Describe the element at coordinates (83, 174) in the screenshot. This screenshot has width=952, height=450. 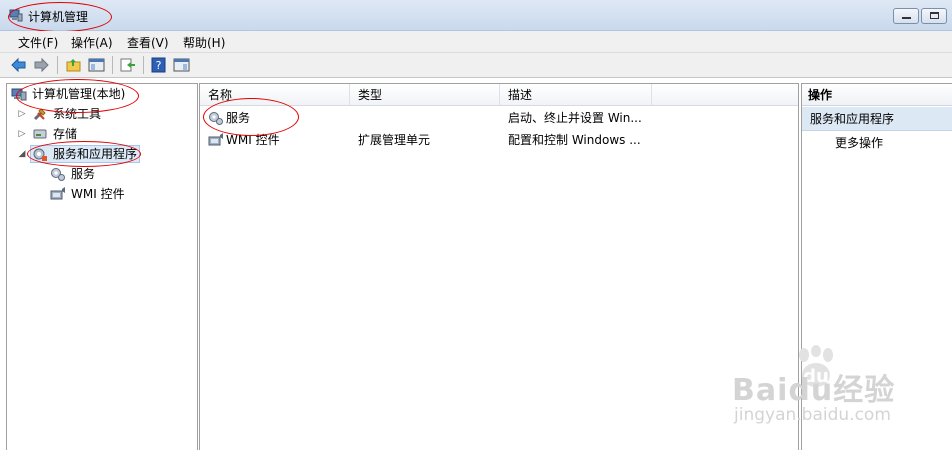
I see `tree-item-label: 服务` at that location.